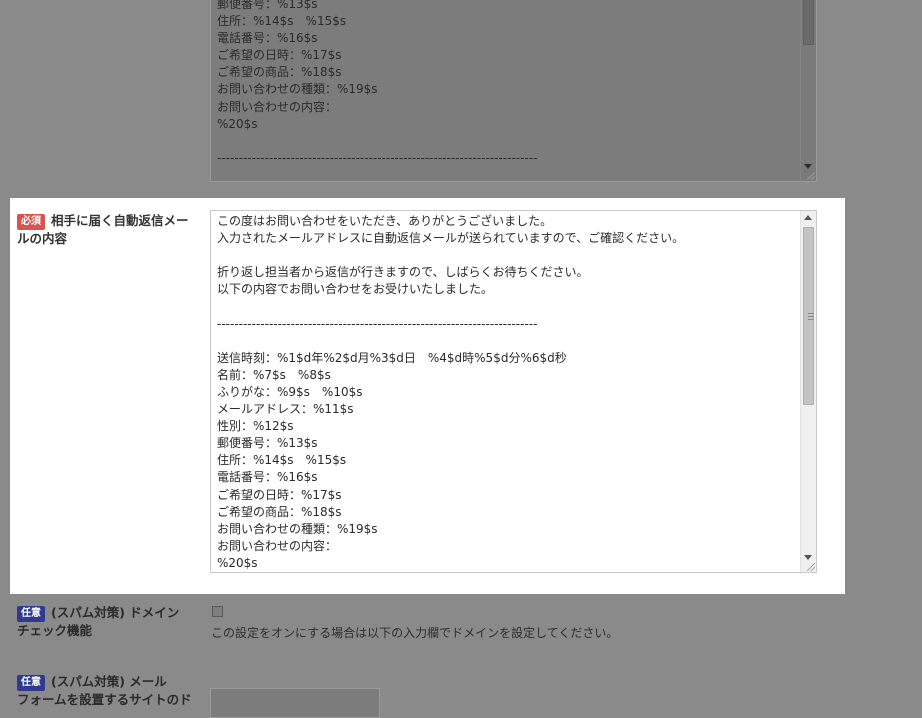  What do you see at coordinates (31, 222) in the screenshot?
I see `required-badge: 必須` at bounding box center [31, 222].